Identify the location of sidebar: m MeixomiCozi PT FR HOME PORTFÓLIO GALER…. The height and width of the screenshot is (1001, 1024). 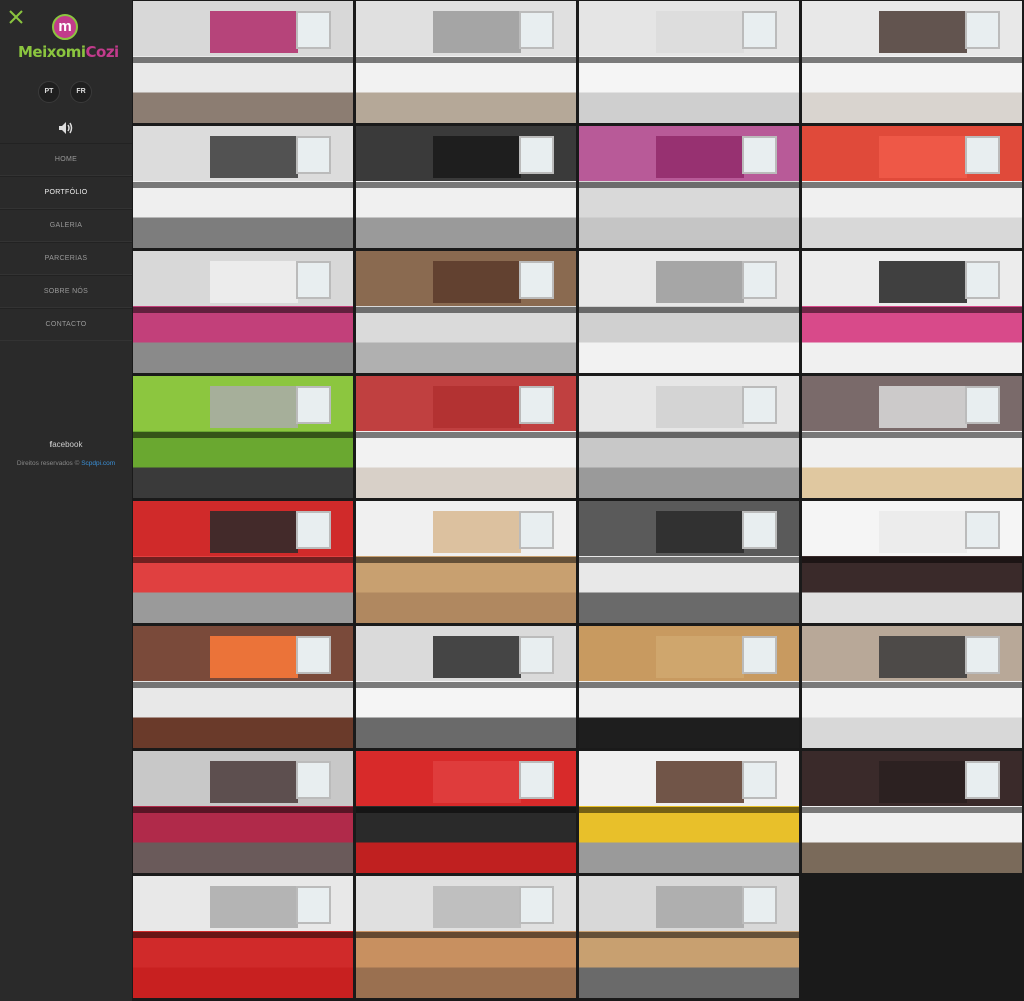
(66, 500).